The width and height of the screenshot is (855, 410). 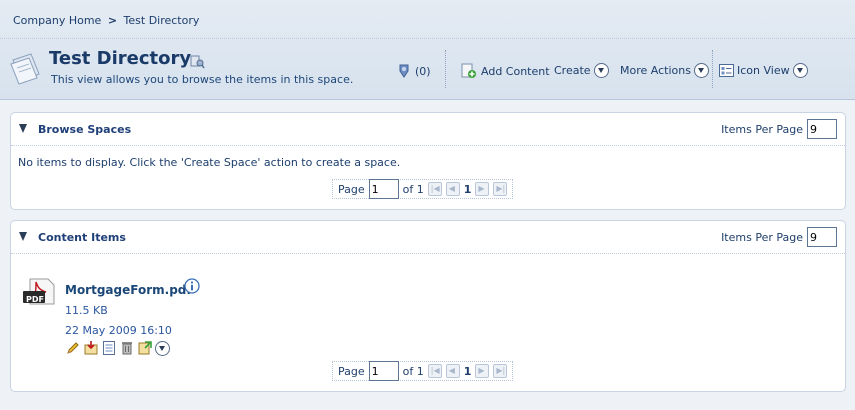 I want to click on add-content-label: Add Content, so click(x=515, y=71).